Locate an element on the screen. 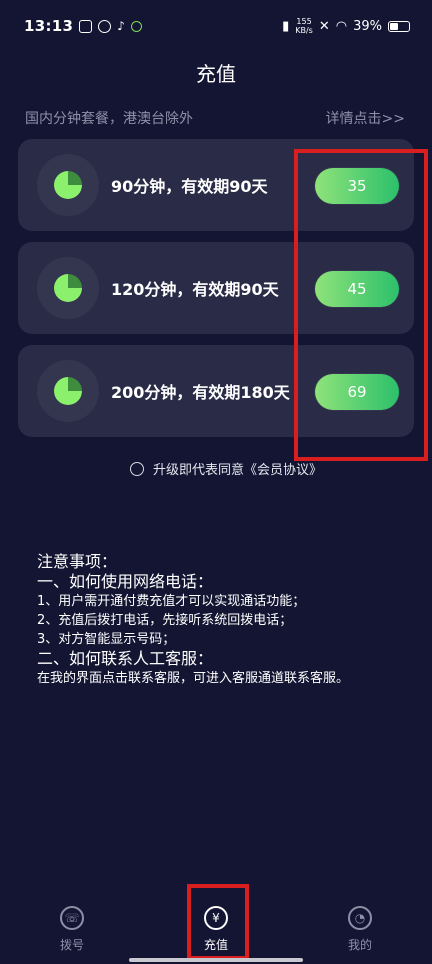 The height and width of the screenshot is (964, 432). subheader-note: 国内分钟套餐，港澳台除外 is located at coordinates (109, 119).